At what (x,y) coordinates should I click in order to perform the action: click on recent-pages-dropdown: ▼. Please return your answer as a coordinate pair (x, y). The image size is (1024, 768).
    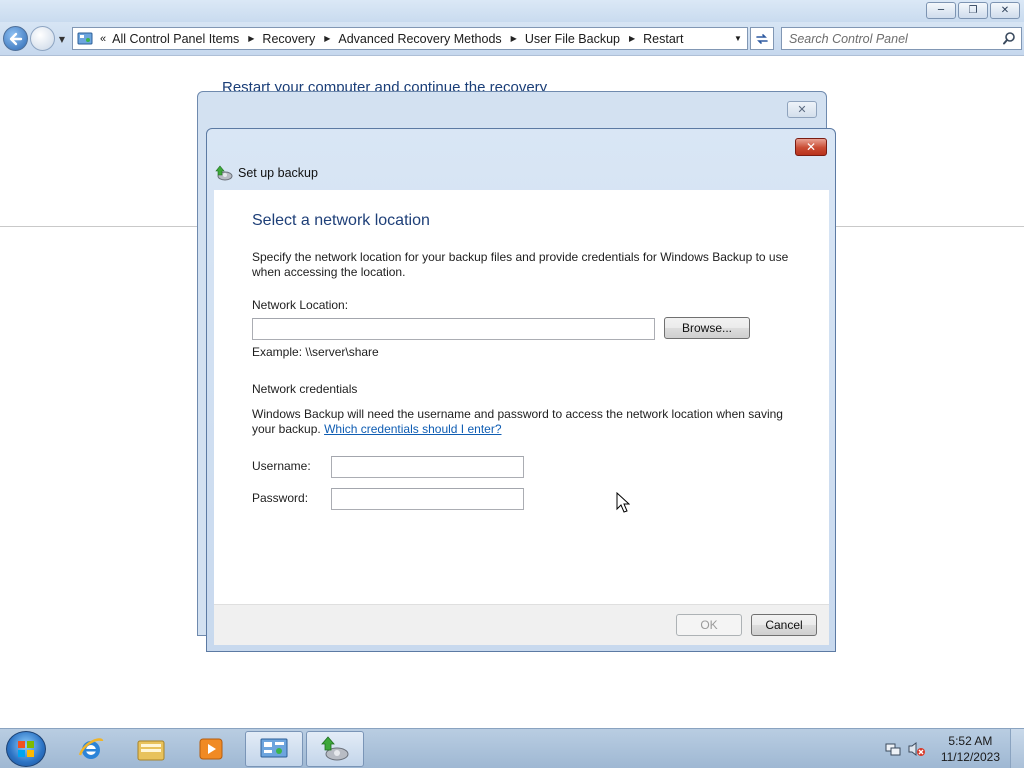
    Looking at the image, I should click on (62, 39).